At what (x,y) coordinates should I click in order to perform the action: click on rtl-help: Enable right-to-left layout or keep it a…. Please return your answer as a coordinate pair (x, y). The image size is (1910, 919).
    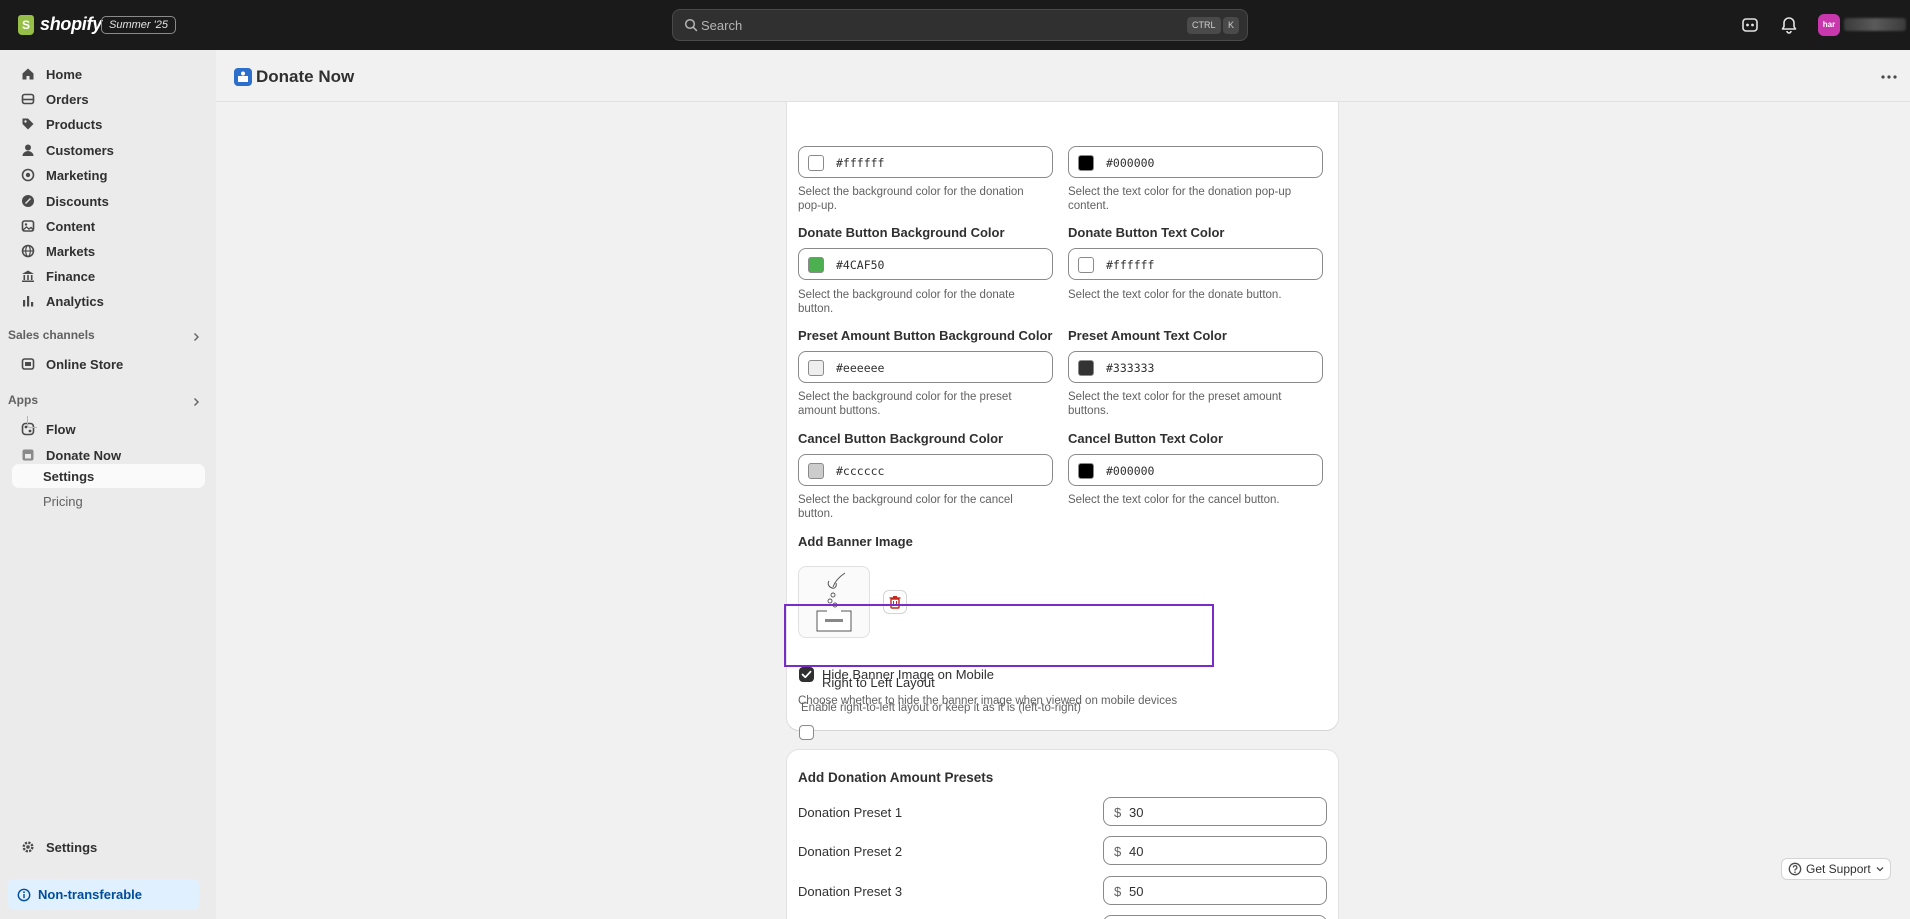
    Looking at the image, I should click on (941, 708).